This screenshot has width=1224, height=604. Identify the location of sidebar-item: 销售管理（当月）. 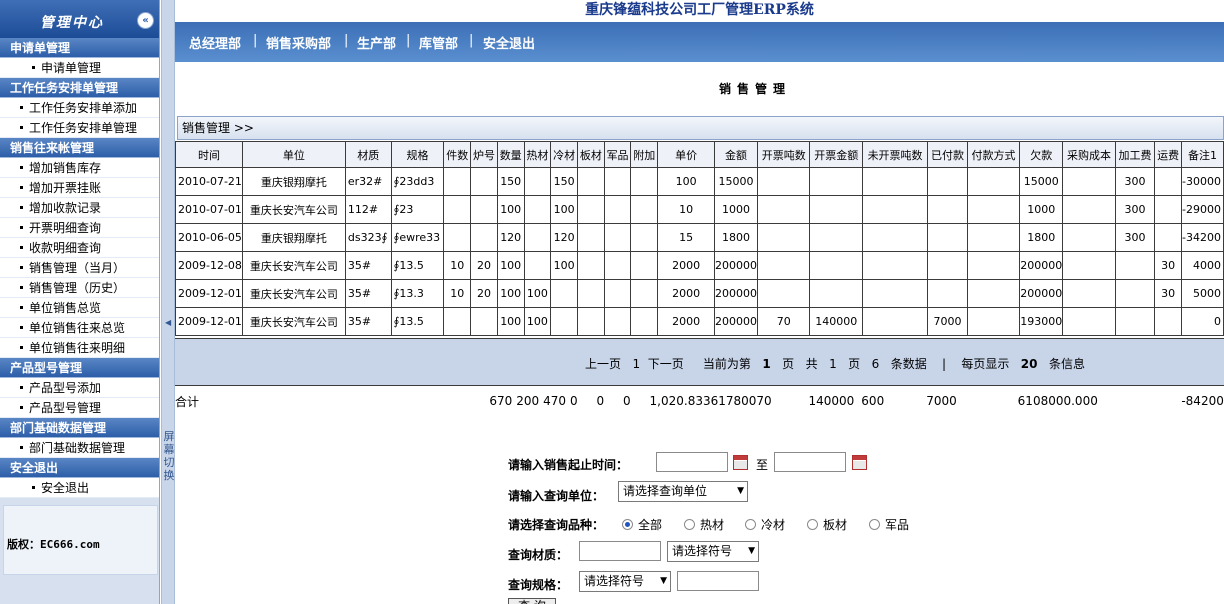
(79, 268).